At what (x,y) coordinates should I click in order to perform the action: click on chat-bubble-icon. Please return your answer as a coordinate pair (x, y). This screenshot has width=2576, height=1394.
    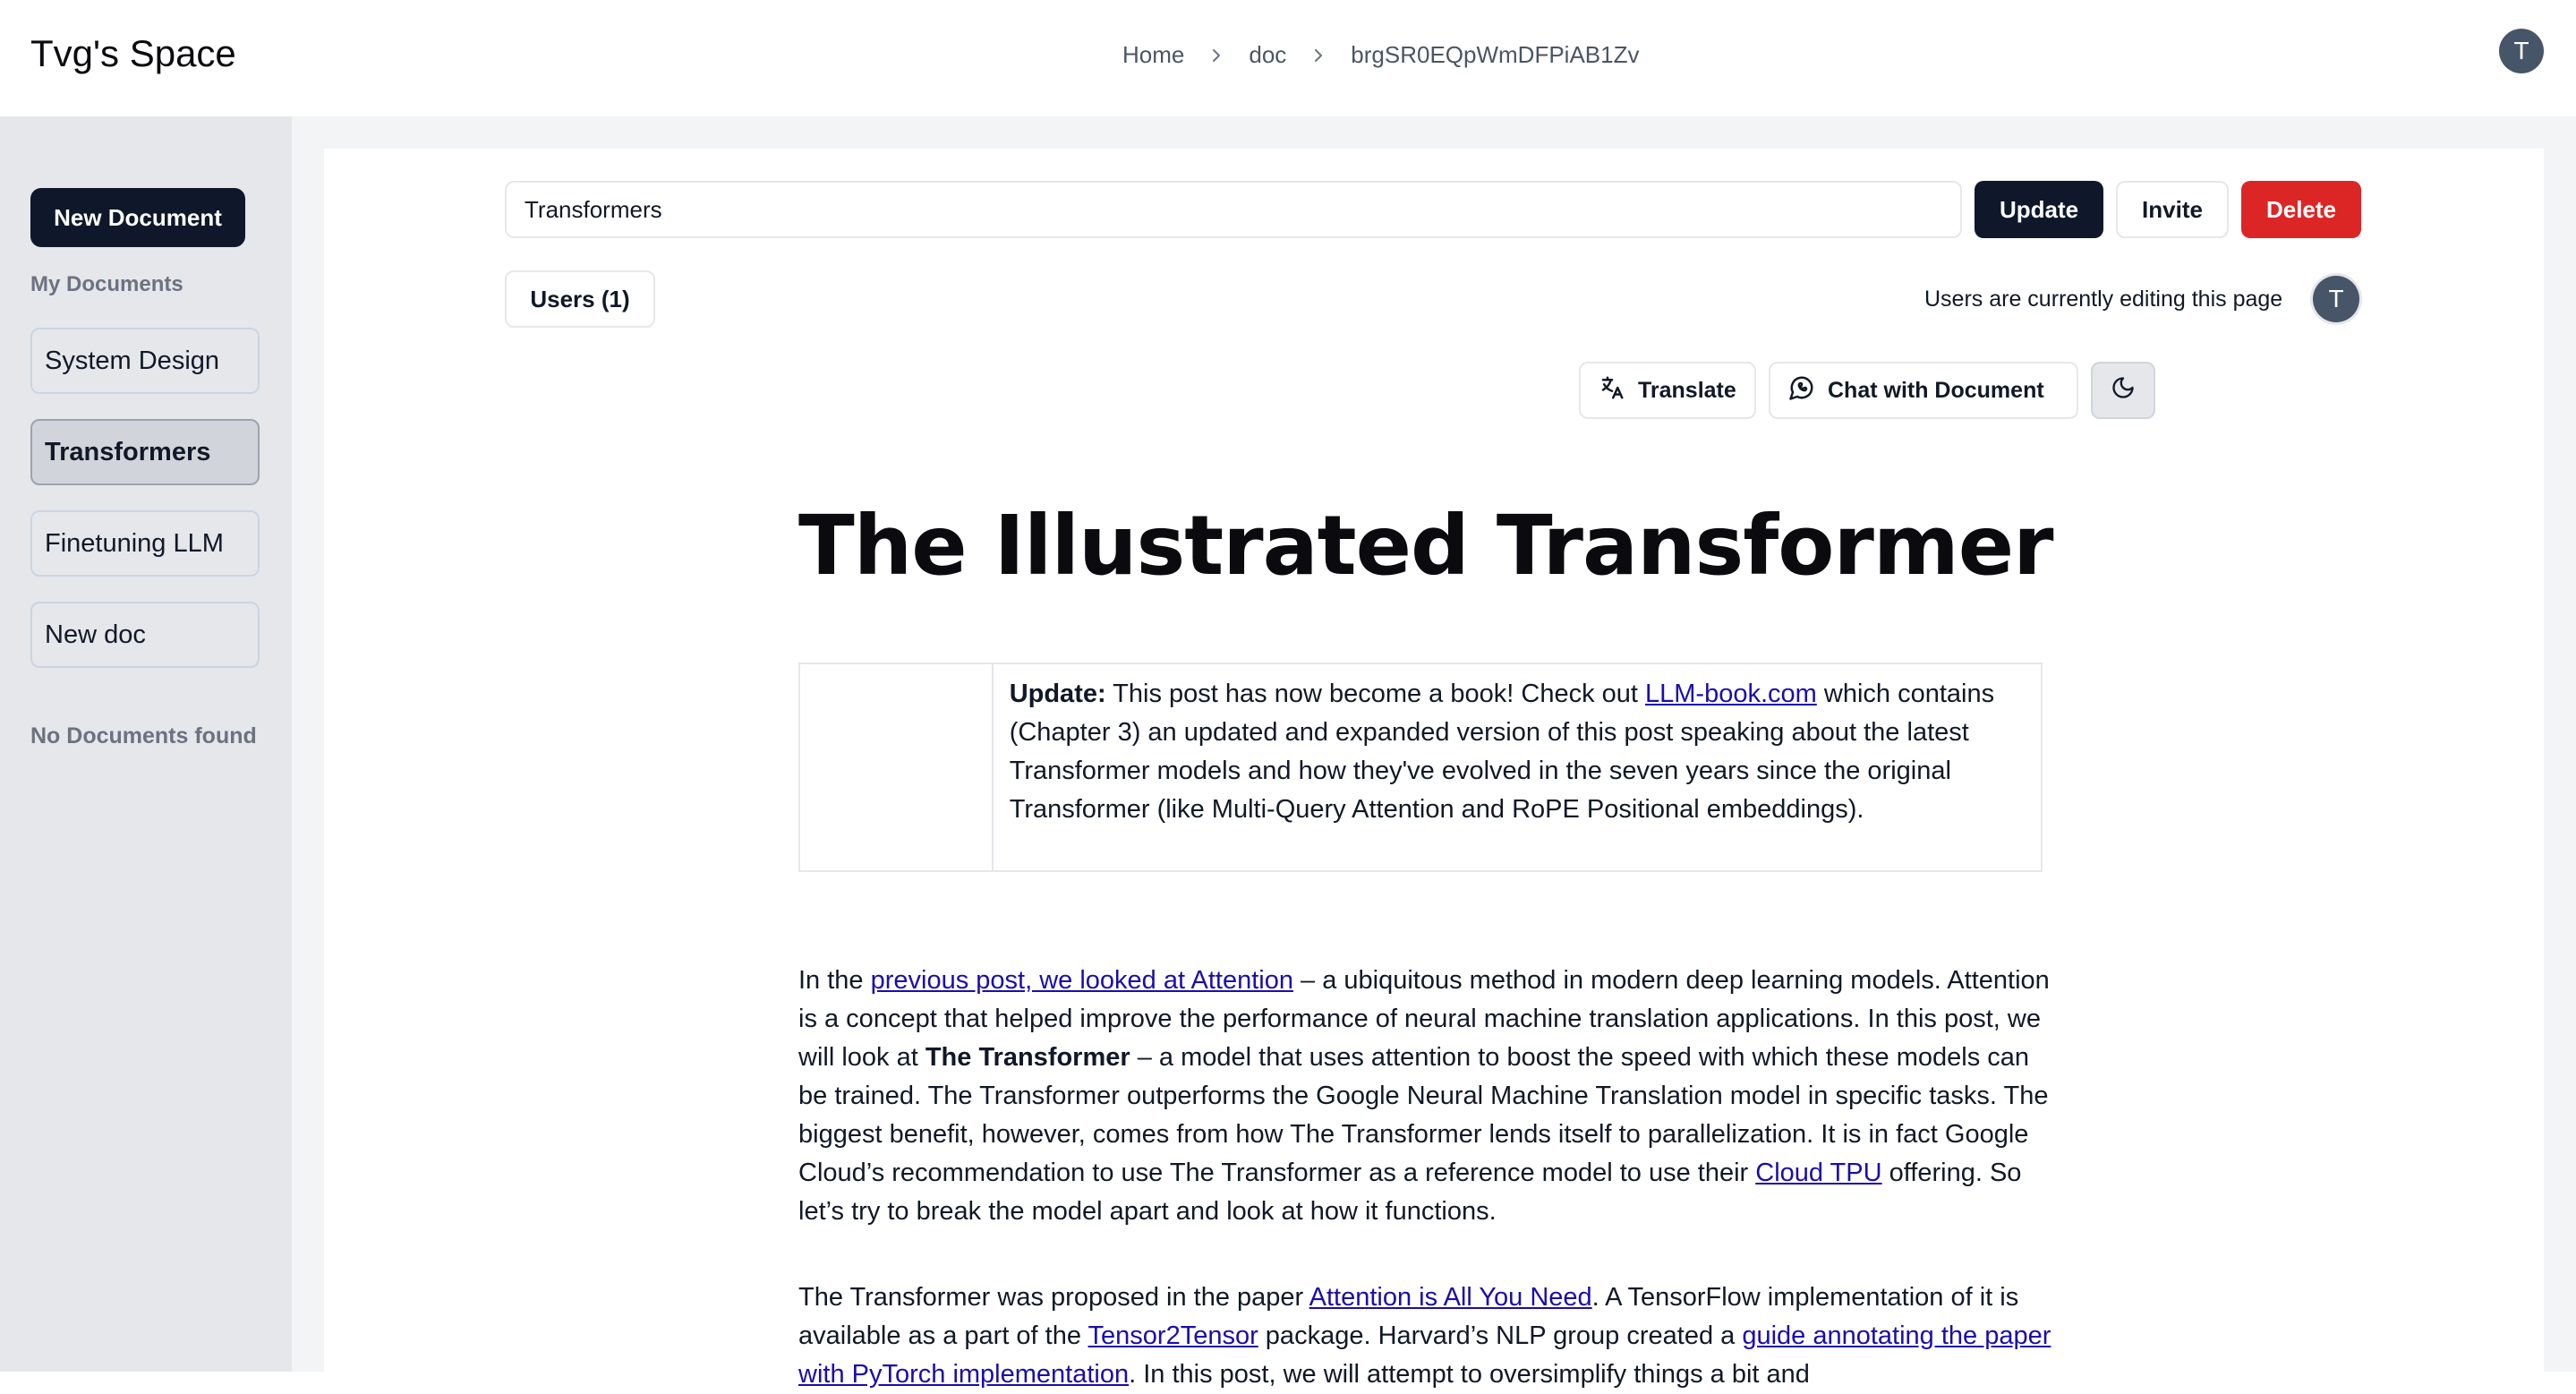
    Looking at the image, I should click on (1808, 390).